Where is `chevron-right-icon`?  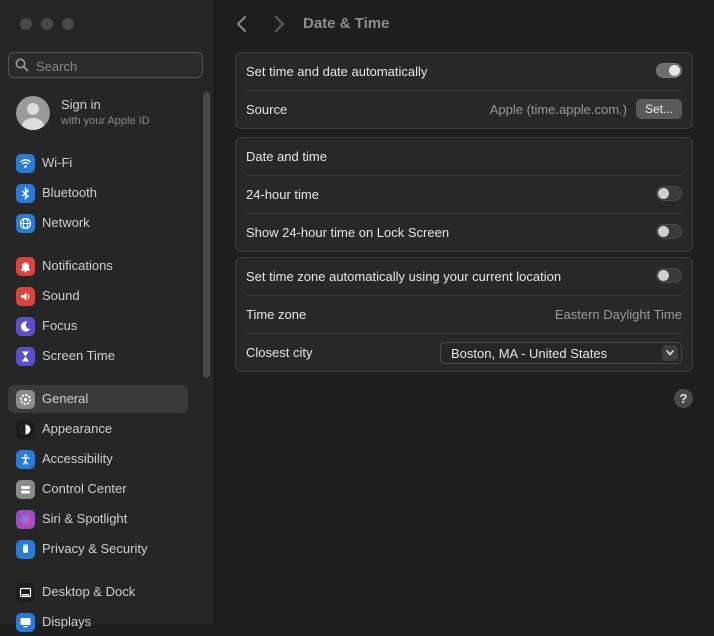 chevron-right-icon is located at coordinates (279, 24).